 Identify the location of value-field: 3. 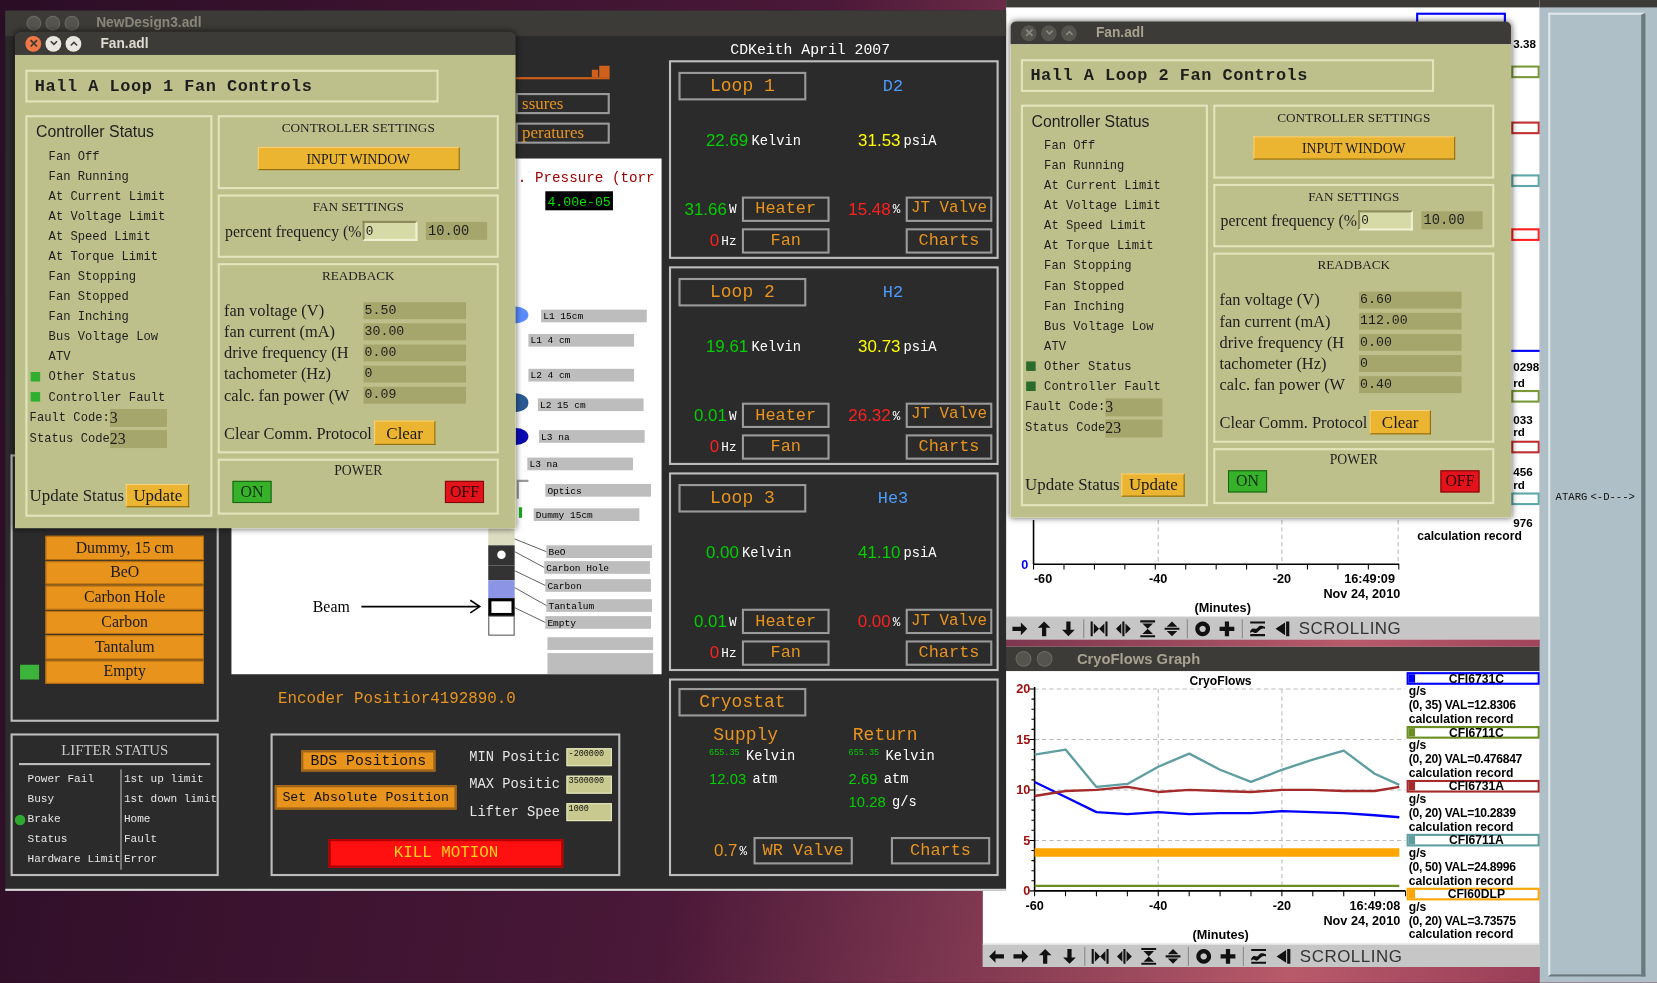
(138, 417).